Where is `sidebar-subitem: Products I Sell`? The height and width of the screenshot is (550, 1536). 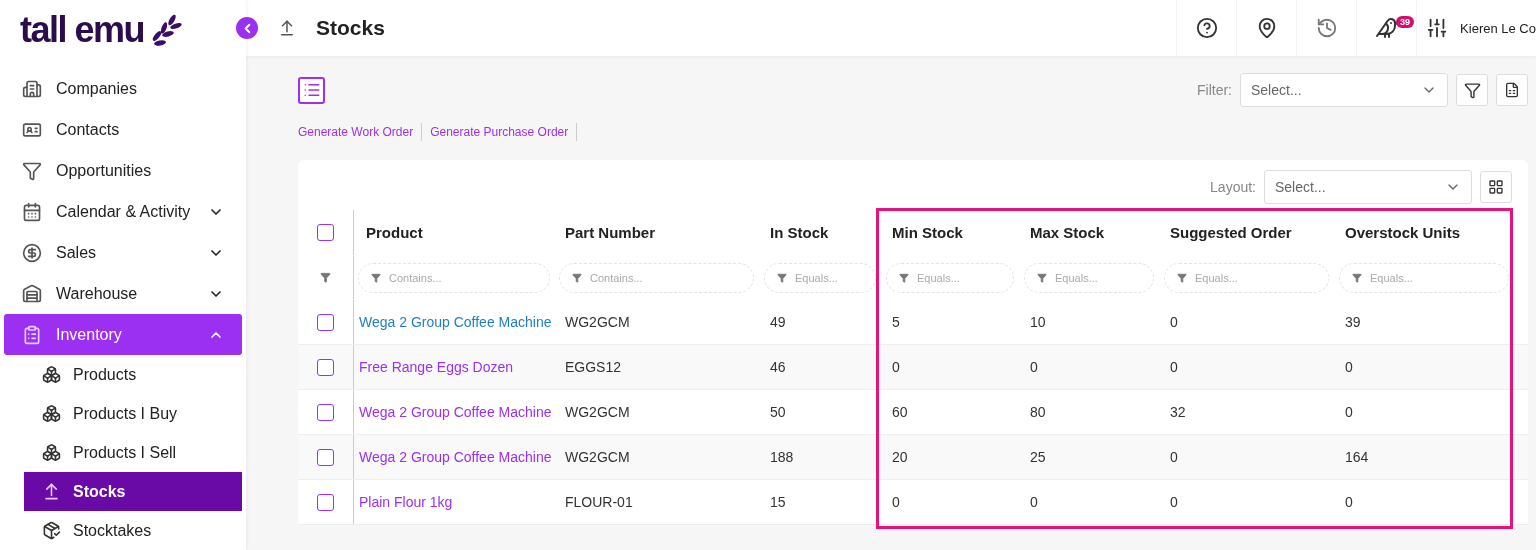
sidebar-subitem: Products I Sell is located at coordinates (133, 452).